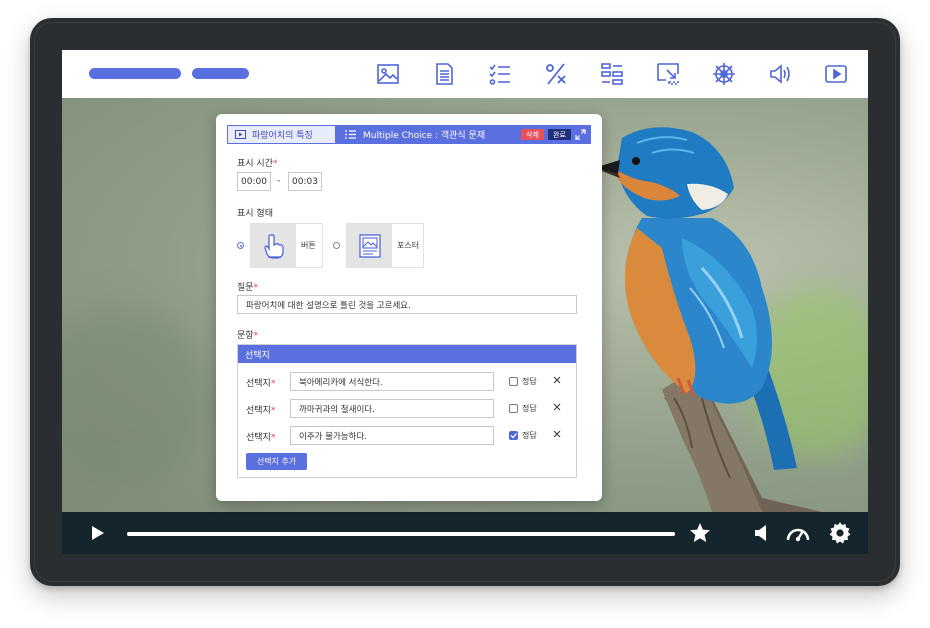  What do you see at coordinates (556, 74) in the screenshot?
I see `percent-icon` at bounding box center [556, 74].